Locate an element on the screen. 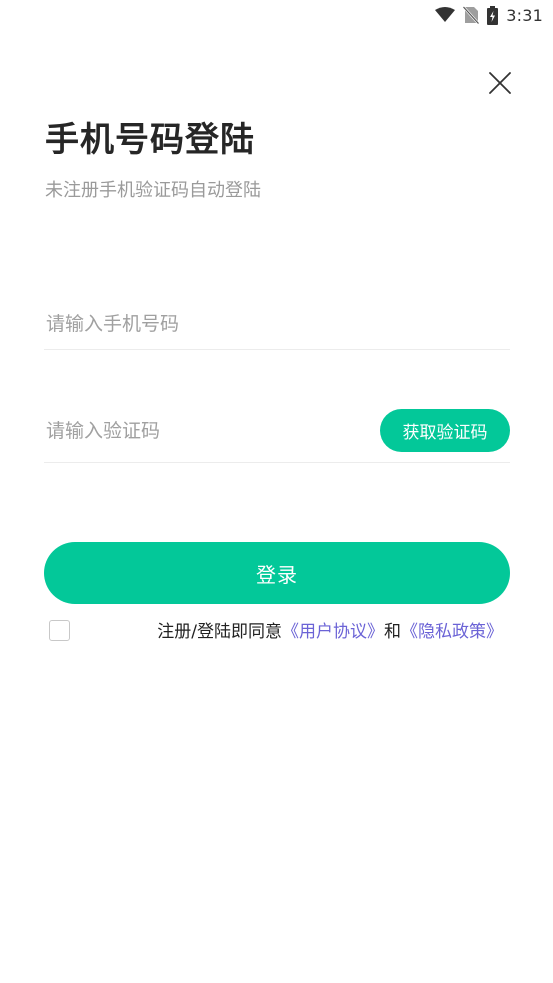  phone-input is located at coordinates (276, 324).